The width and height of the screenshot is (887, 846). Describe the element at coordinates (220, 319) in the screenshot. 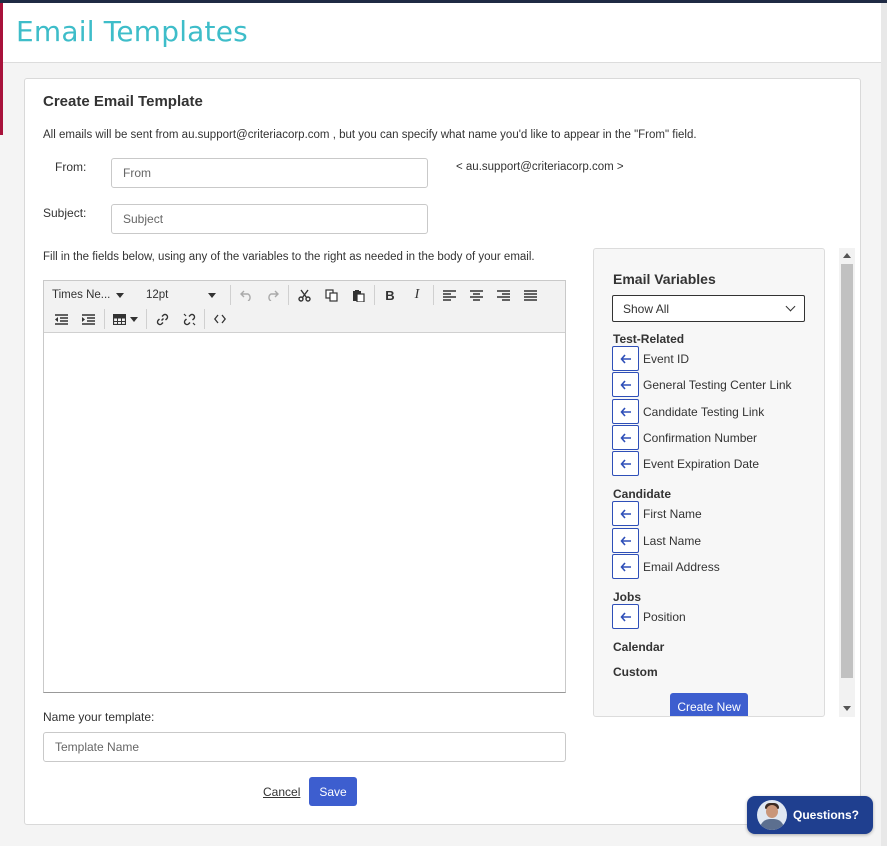

I see `source-code-icon` at that location.